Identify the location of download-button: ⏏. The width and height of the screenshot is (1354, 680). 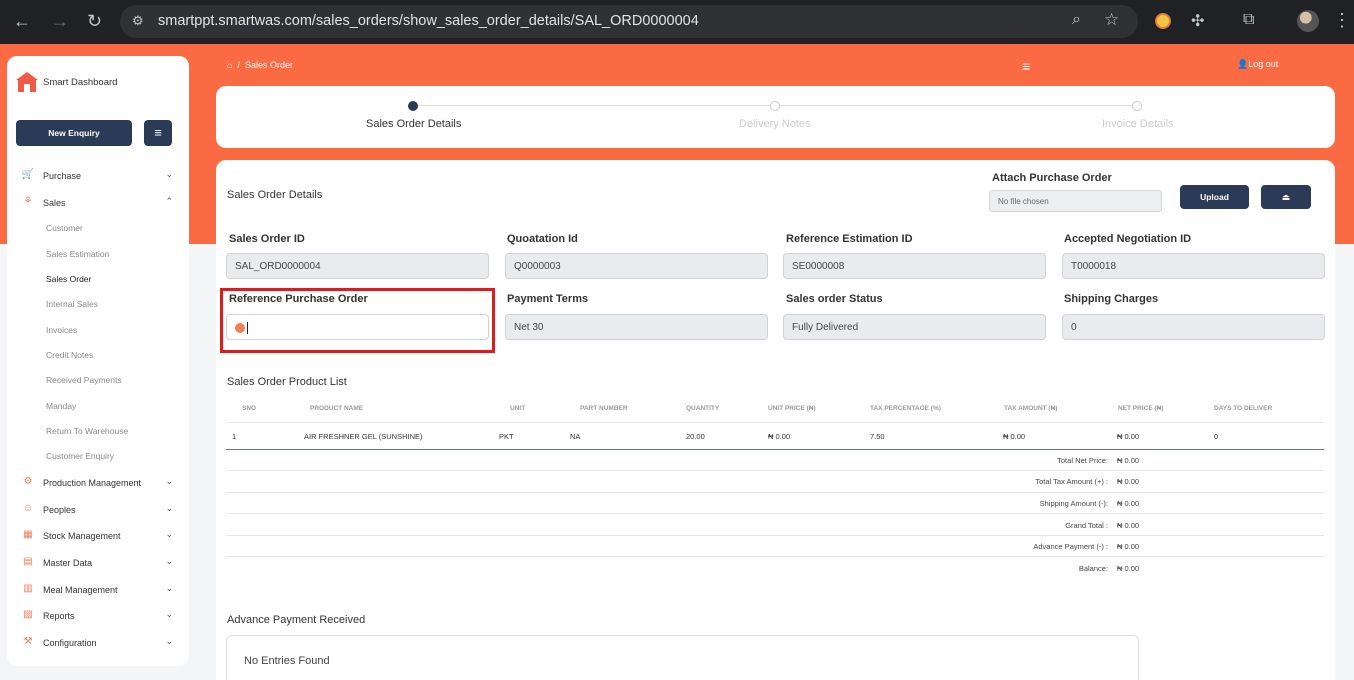
(1286, 197).